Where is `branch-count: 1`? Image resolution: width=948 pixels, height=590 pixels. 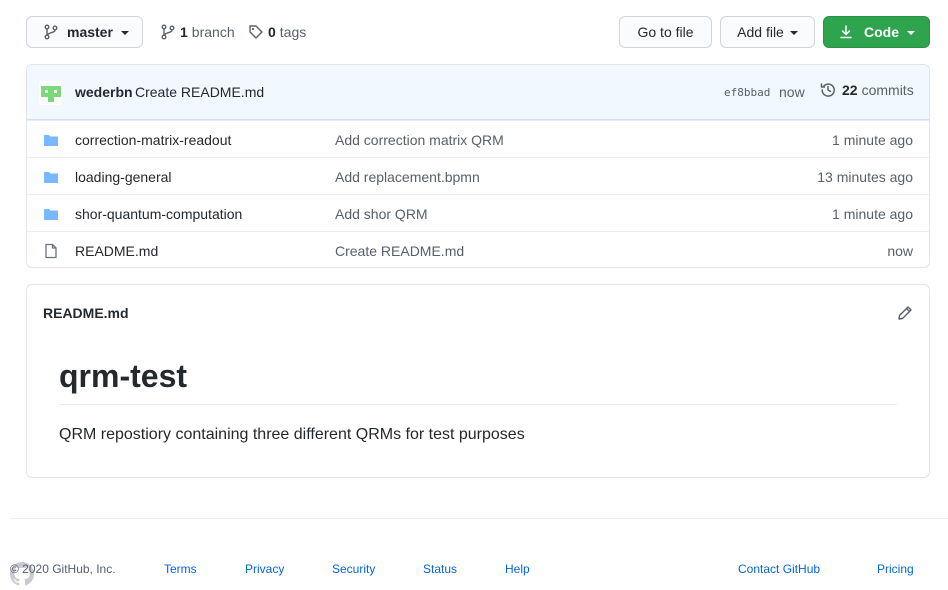 branch-count: 1 is located at coordinates (184, 32).